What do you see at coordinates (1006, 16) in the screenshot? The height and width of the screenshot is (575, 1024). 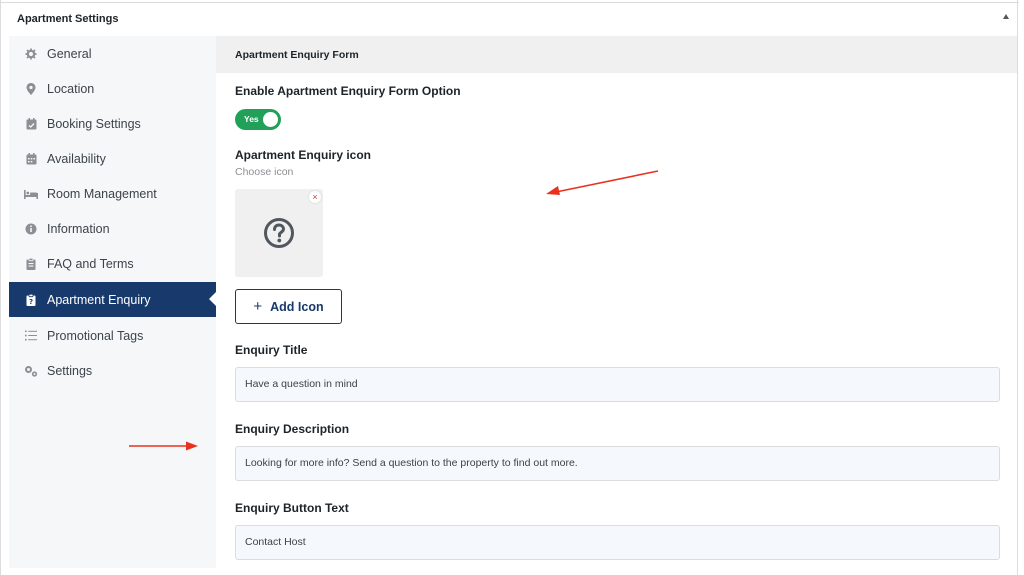 I see `collapse-arrow-icon` at bounding box center [1006, 16].